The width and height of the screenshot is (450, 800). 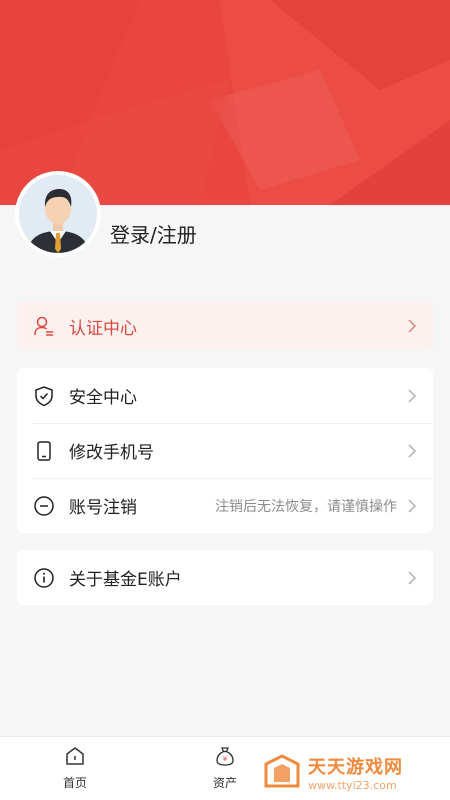 What do you see at coordinates (44, 451) in the screenshot?
I see `phone-icon` at bounding box center [44, 451].